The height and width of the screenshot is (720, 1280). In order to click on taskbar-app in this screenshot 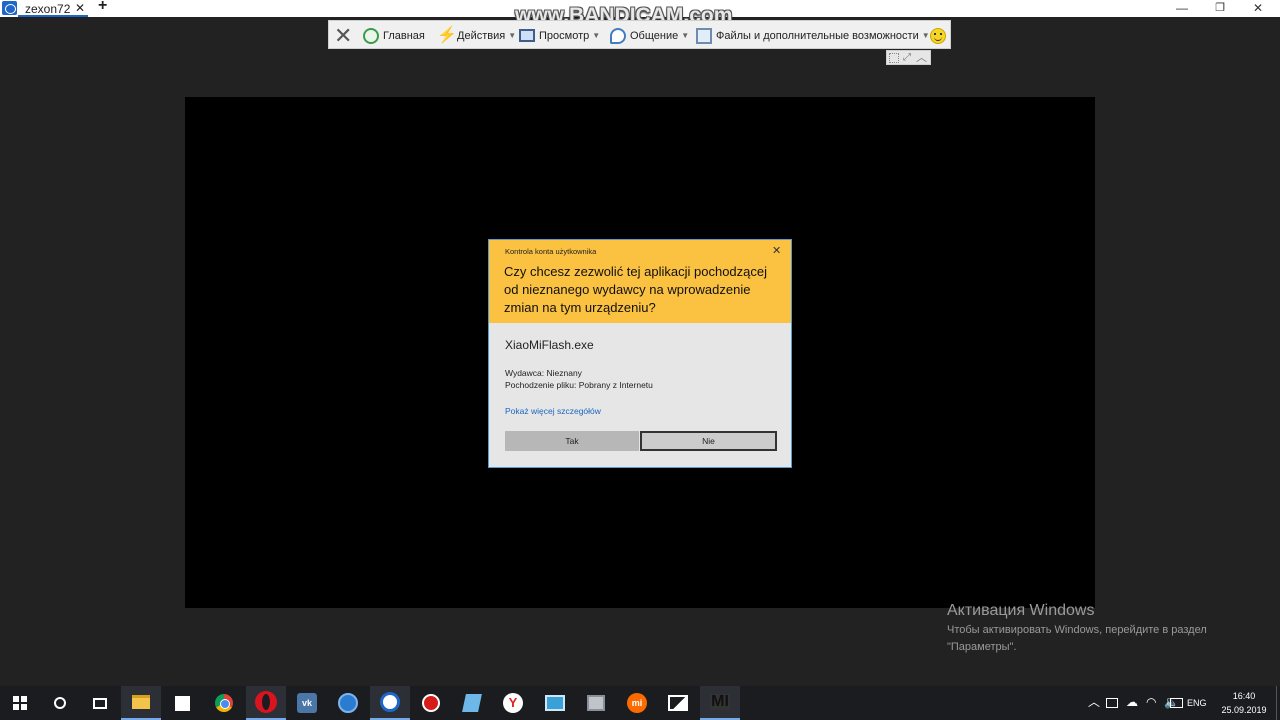, I will do `click(348, 703)`.